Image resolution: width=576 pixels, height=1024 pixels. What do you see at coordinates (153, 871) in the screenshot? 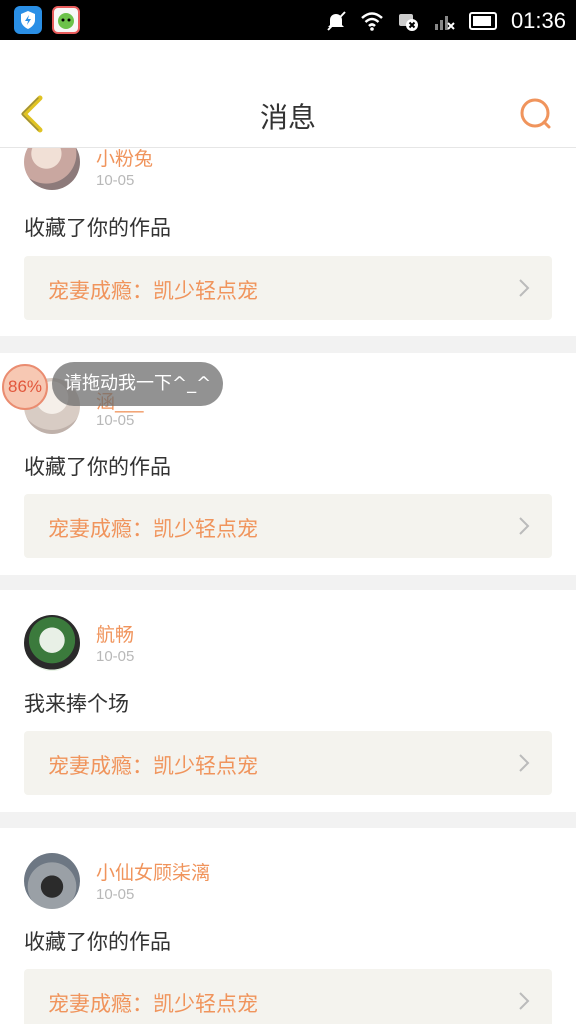
I see `username: 小仙女顾柒漓` at bounding box center [153, 871].